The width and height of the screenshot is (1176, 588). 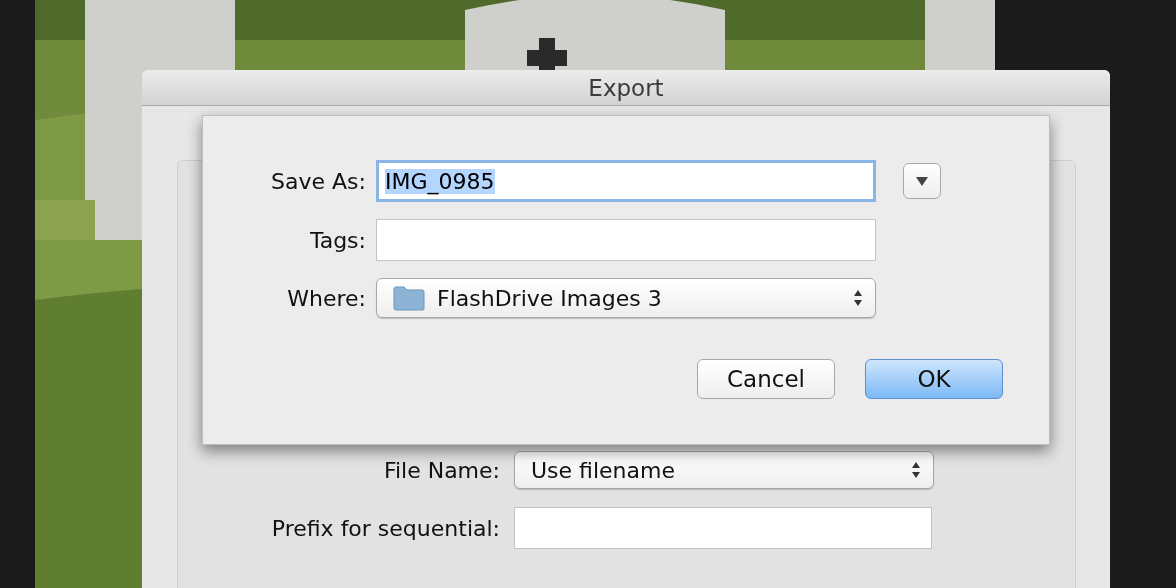 I want to click on disclosure-icon, so click(x=922, y=181).